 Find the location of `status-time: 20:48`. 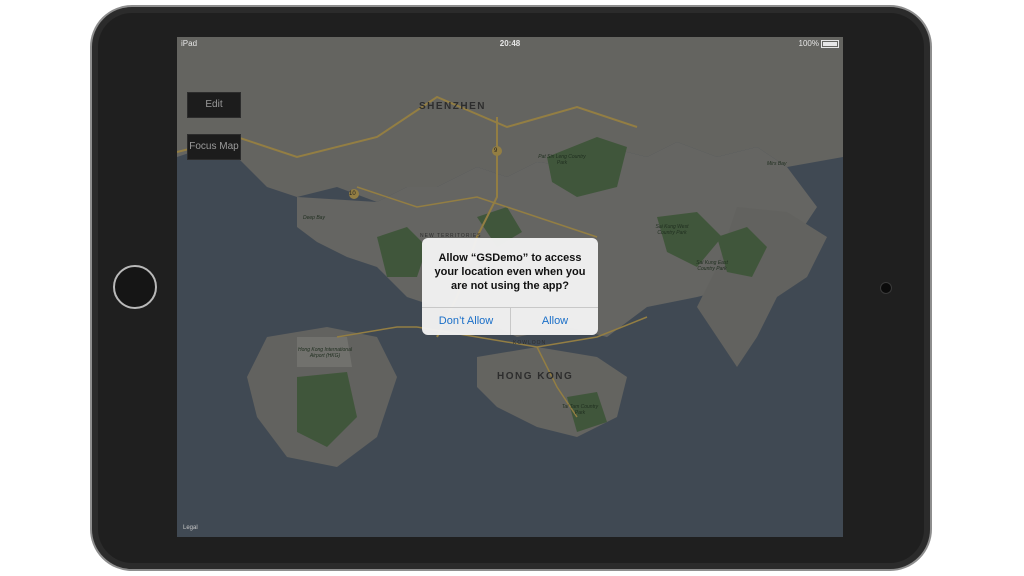

status-time: 20:48 is located at coordinates (510, 43).